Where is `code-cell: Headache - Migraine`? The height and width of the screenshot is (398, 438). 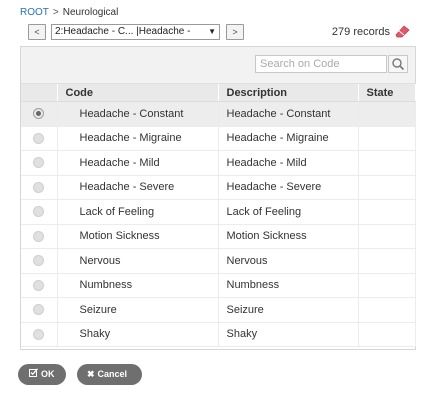
code-cell: Headache - Migraine is located at coordinates (138, 138).